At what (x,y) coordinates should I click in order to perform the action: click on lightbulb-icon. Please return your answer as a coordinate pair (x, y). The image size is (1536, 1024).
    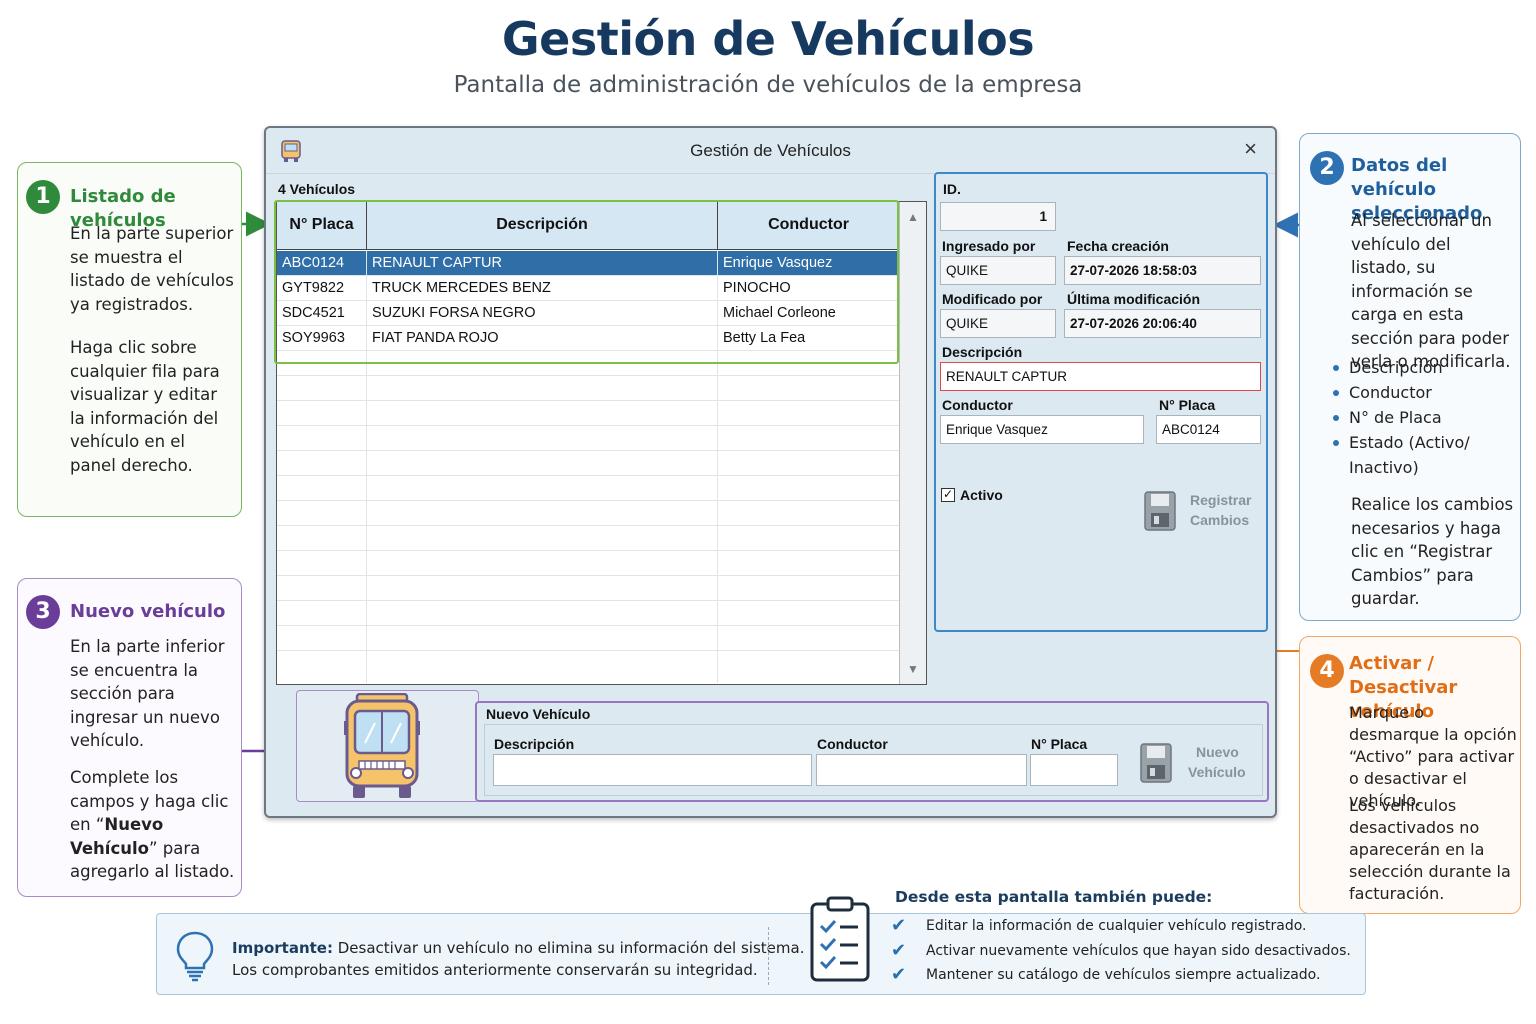
    Looking at the image, I should click on (195, 956).